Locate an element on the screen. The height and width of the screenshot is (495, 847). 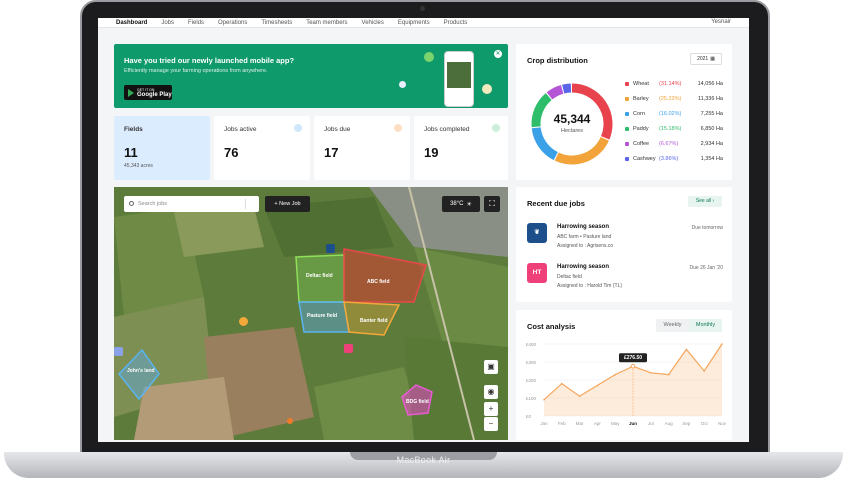
crop-row: Wheat (31.14%) 14,056 Ha is located at coordinates (674, 84).